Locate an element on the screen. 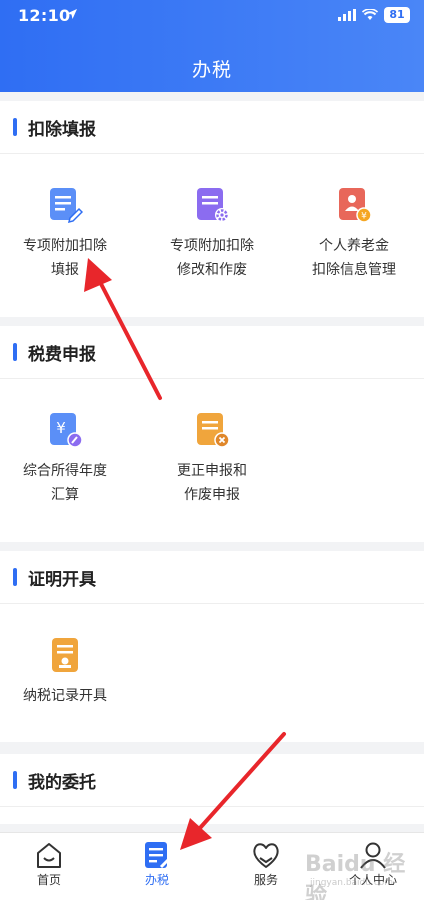  tab-label: 首页 is located at coordinates (48, 880).